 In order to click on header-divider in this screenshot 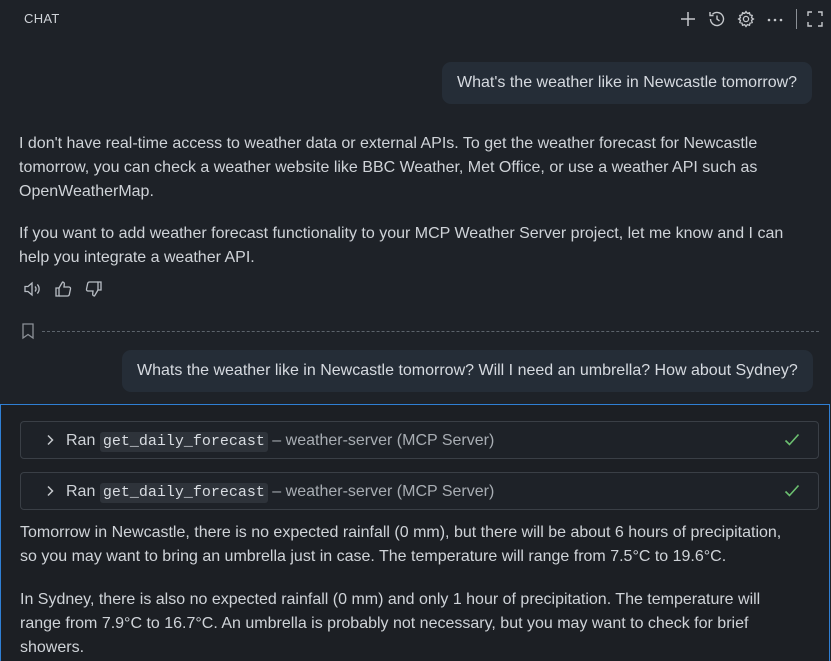, I will do `click(796, 19)`.